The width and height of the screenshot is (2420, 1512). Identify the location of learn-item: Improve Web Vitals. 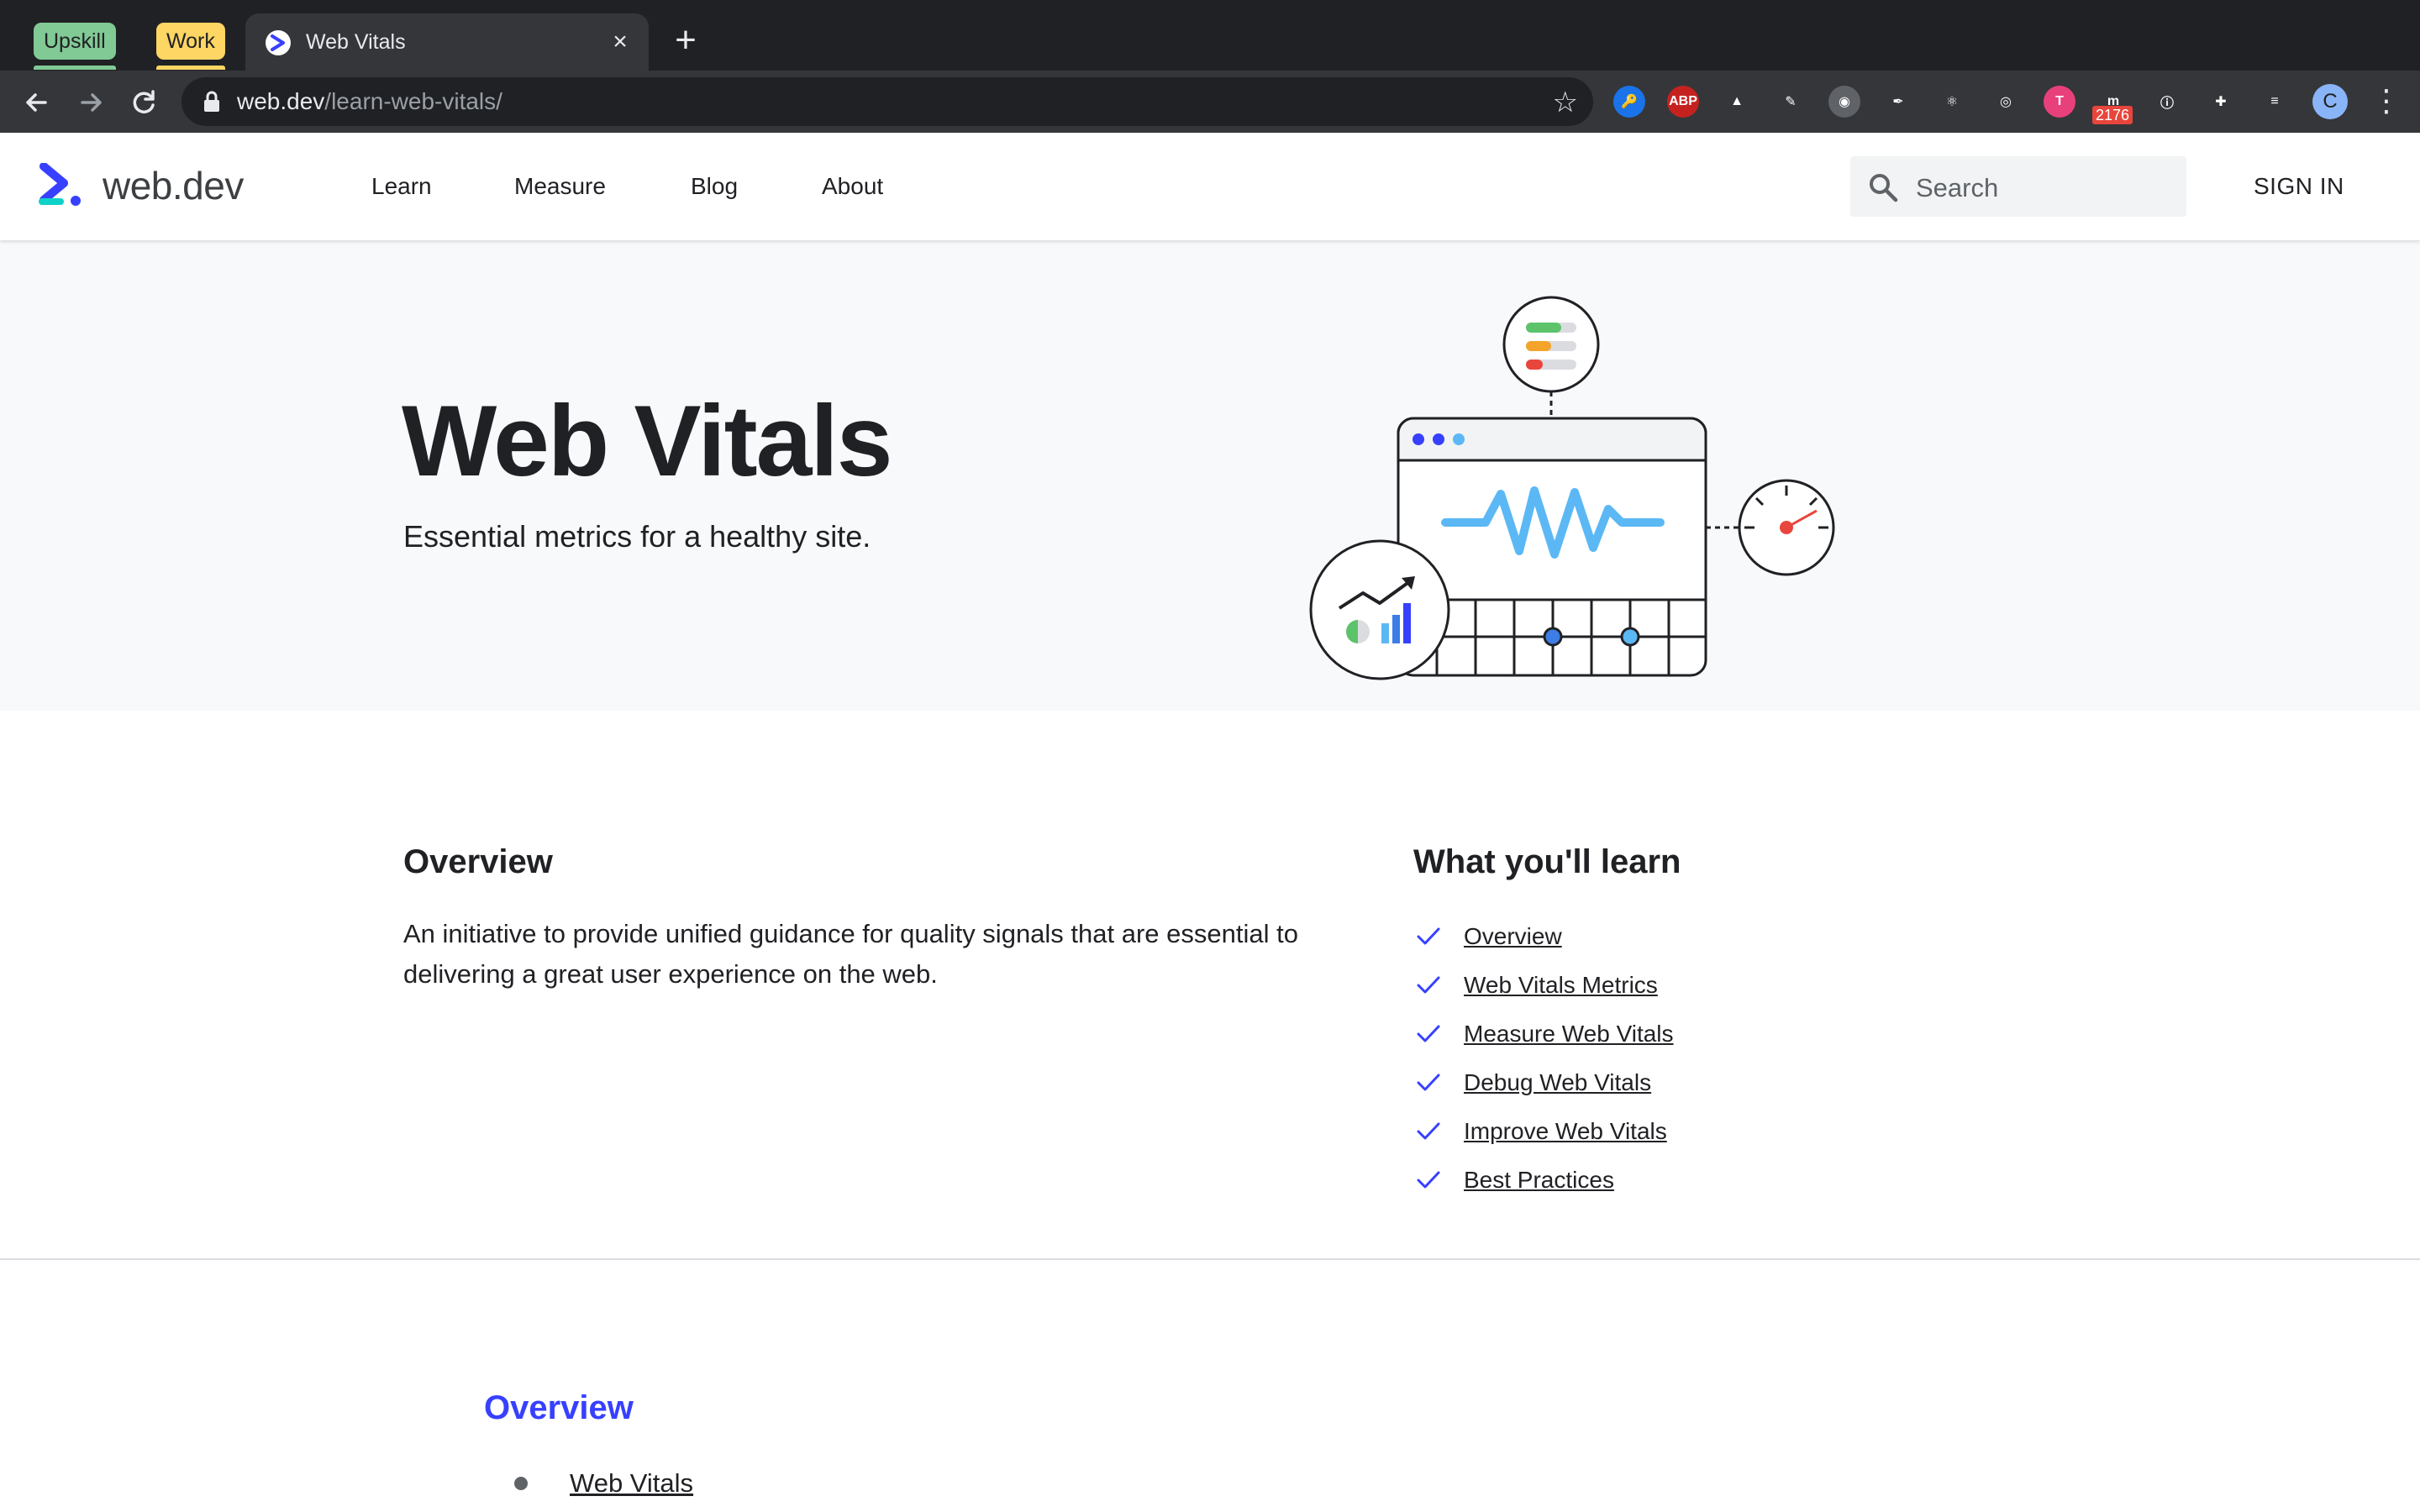
(1543, 1131).